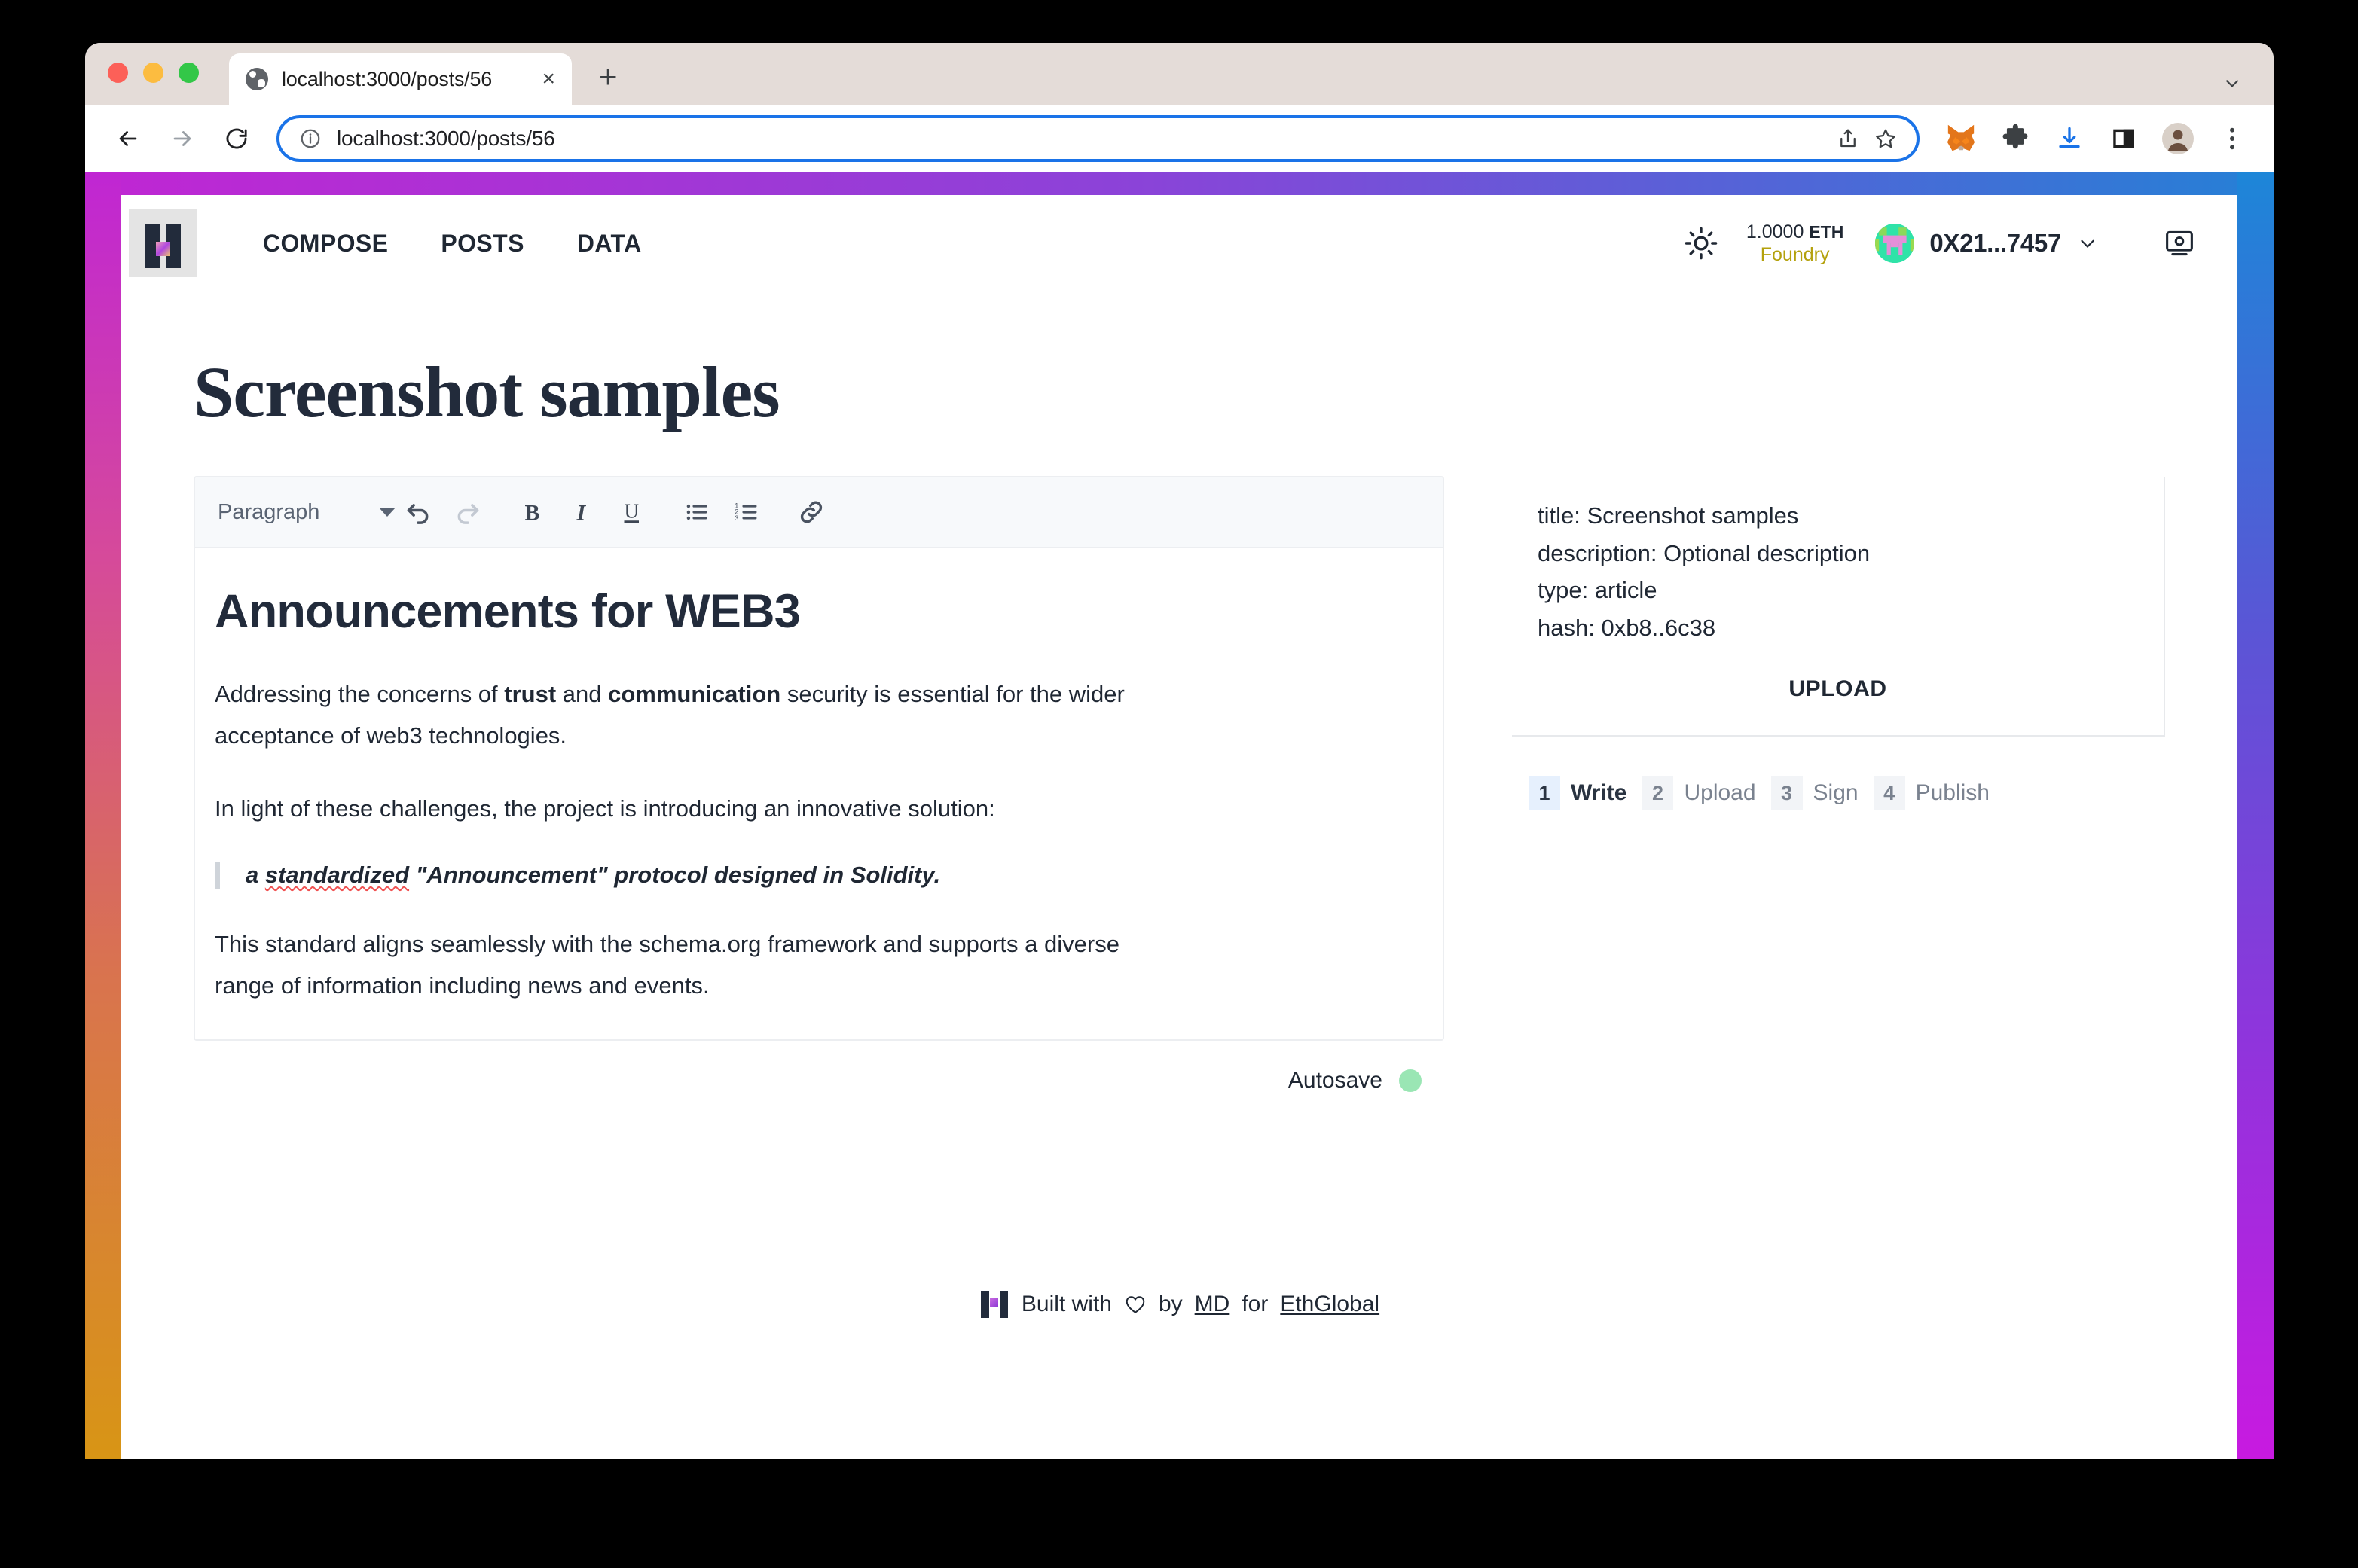 The width and height of the screenshot is (2358, 1568). Describe the element at coordinates (1952, 793) in the screenshot. I see `step-label: Publish` at that location.